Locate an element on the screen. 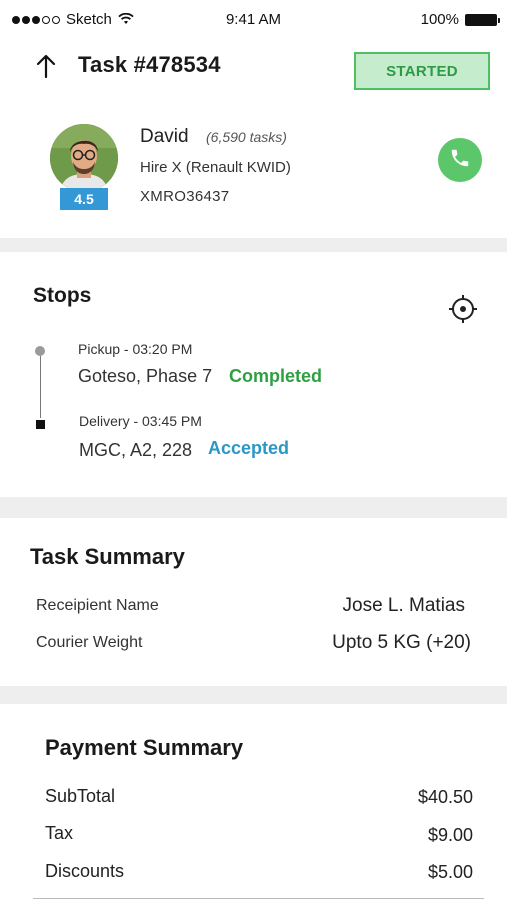  crosshair-icon is located at coordinates (463, 309).